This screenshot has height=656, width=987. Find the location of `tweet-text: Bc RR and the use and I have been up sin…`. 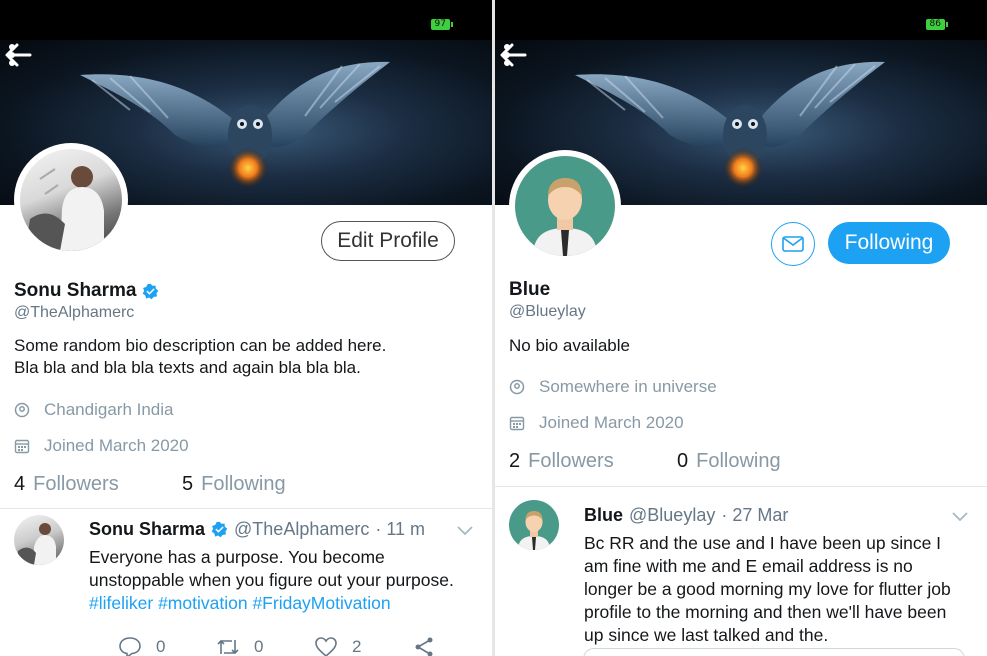

tweet-text: Bc RR and the use and I have been up sin… is located at coordinates (767, 589).